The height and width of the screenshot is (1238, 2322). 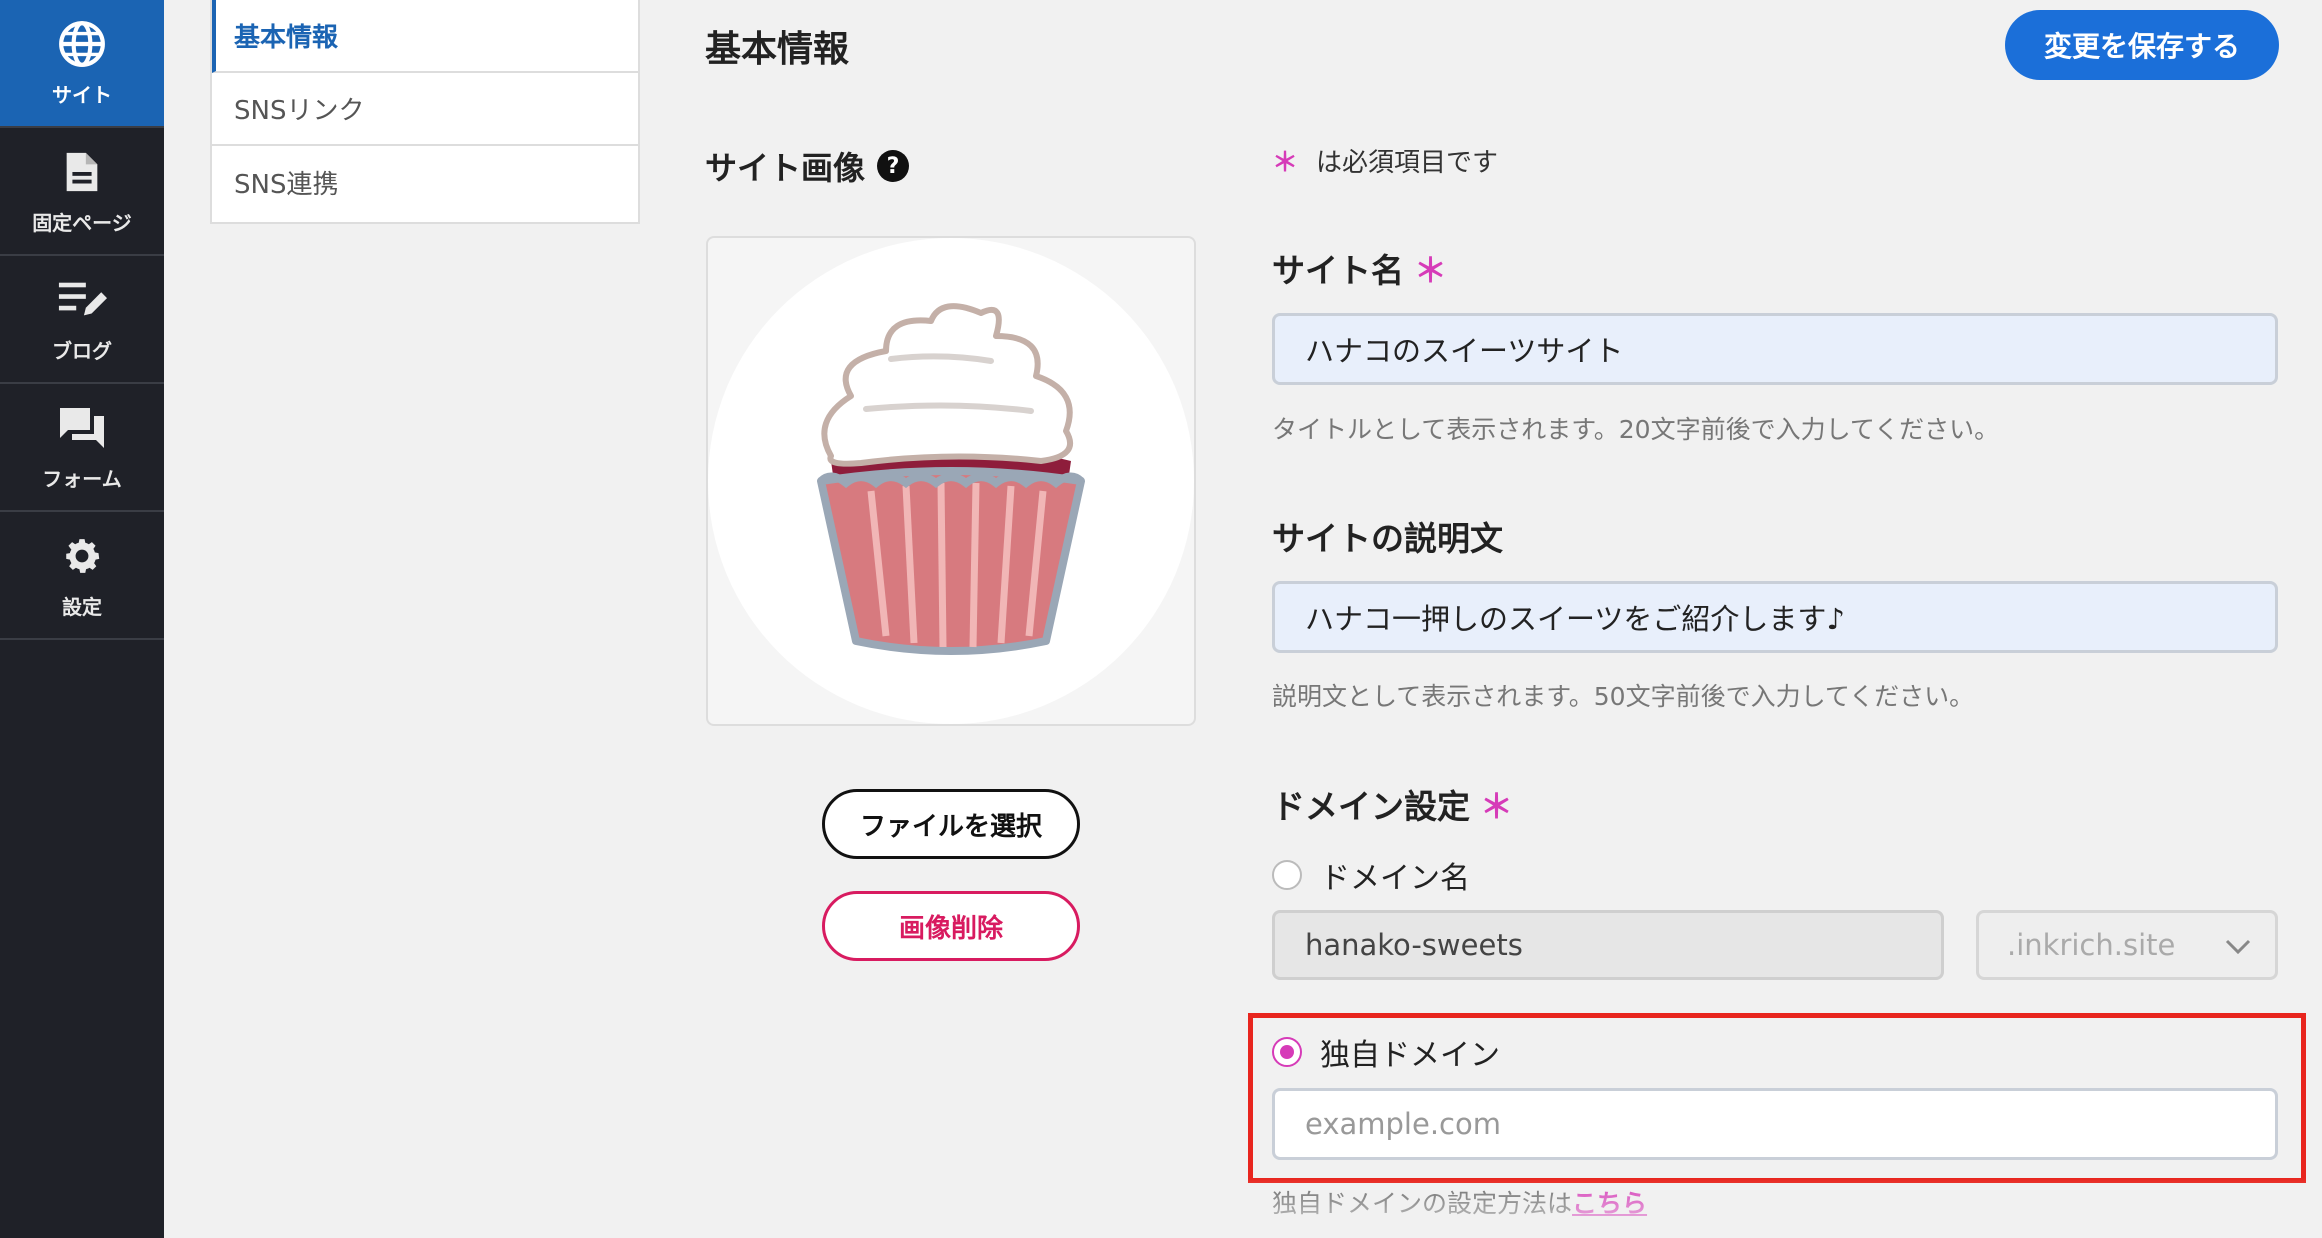 What do you see at coordinates (2091, 945) in the screenshot?
I see `tld-select-value: .inkrich.site` at bounding box center [2091, 945].